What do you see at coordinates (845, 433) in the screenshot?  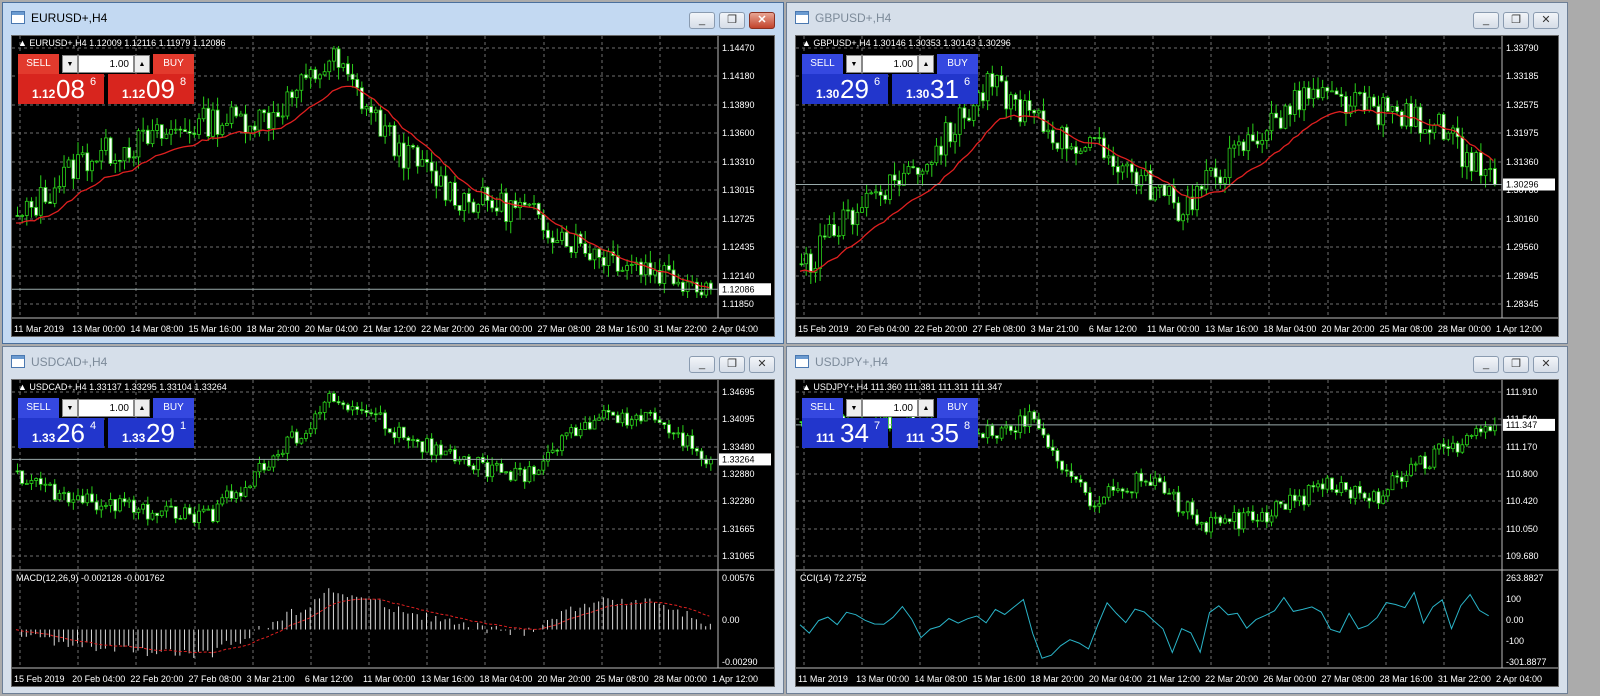 I see `sell-price-display: 111 34 7` at bounding box center [845, 433].